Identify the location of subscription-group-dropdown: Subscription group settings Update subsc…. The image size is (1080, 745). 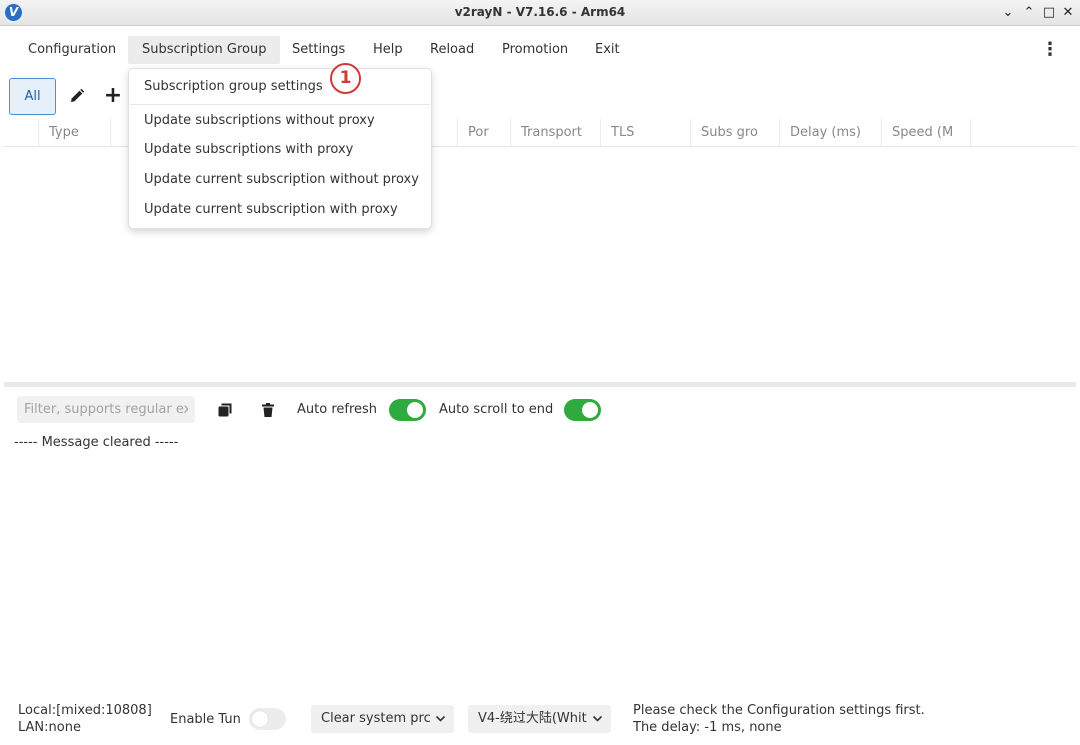
(280, 148).